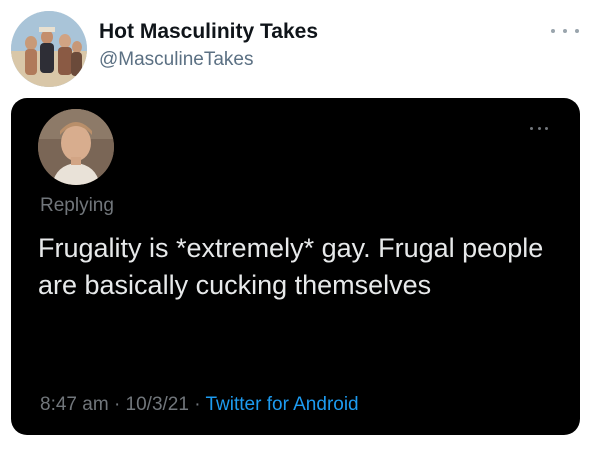  Describe the element at coordinates (282, 404) in the screenshot. I see `tweet-source-link: Twitter for Android` at that location.